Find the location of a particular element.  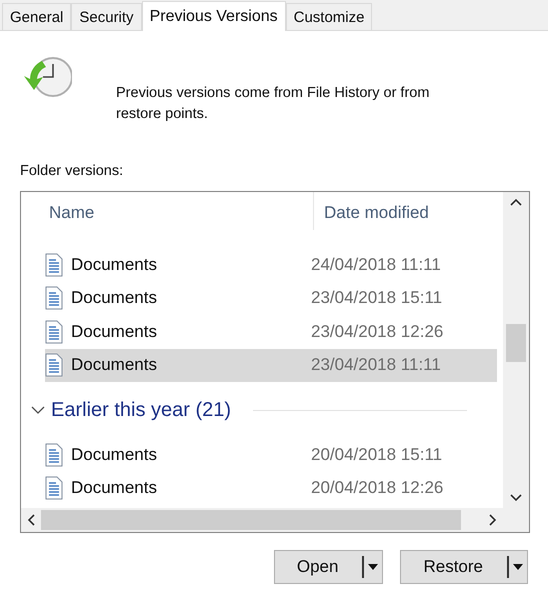

chevron-down-icon is located at coordinates (38, 410).